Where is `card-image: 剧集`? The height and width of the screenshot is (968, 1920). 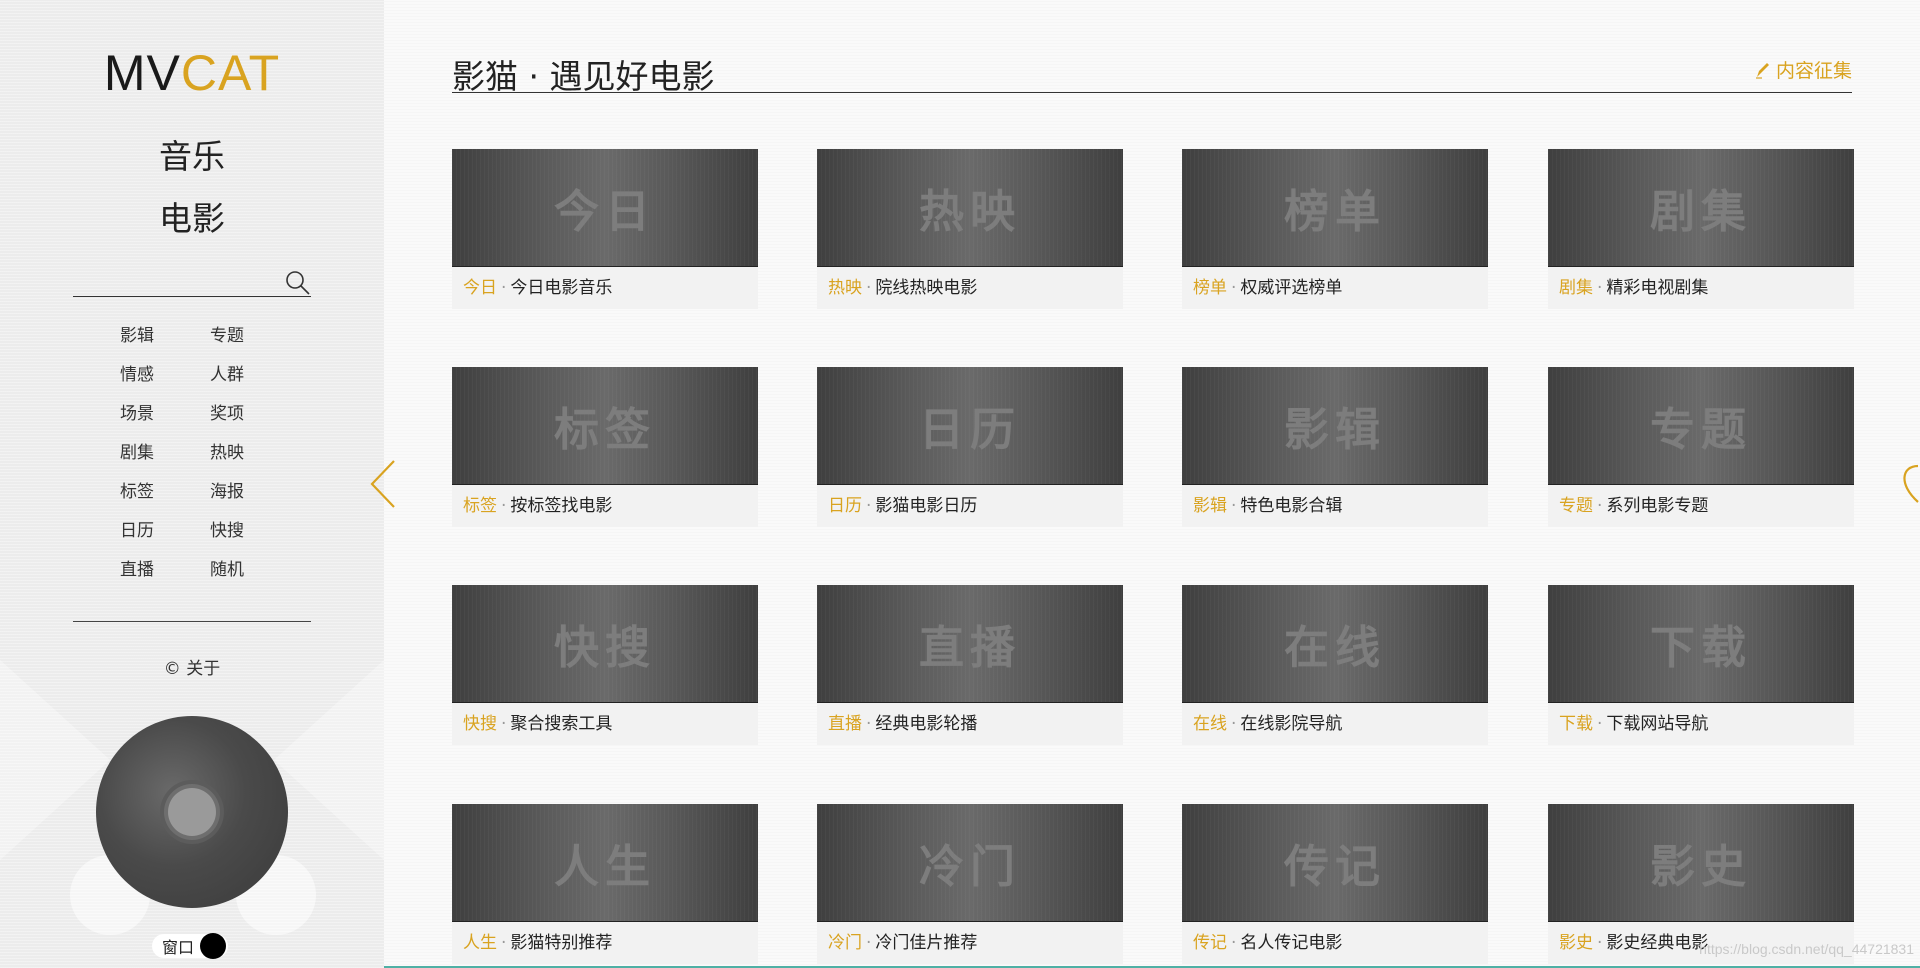
card-image: 剧集 is located at coordinates (1701, 208).